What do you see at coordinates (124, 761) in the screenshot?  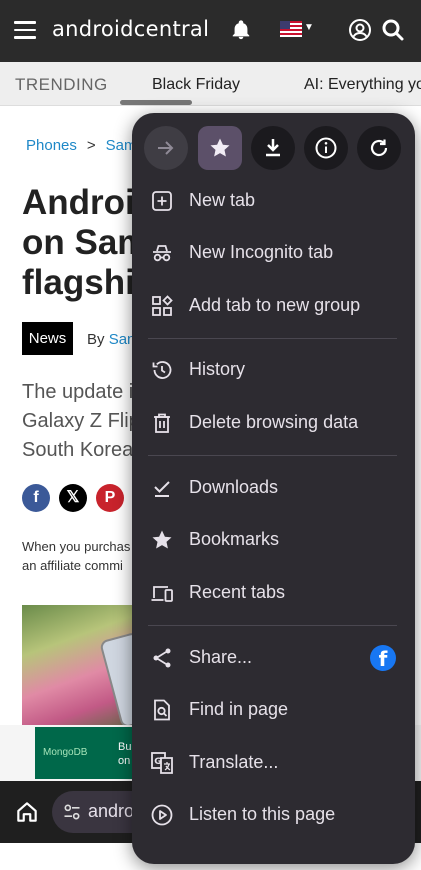 I see `ad-copy-line: on` at bounding box center [124, 761].